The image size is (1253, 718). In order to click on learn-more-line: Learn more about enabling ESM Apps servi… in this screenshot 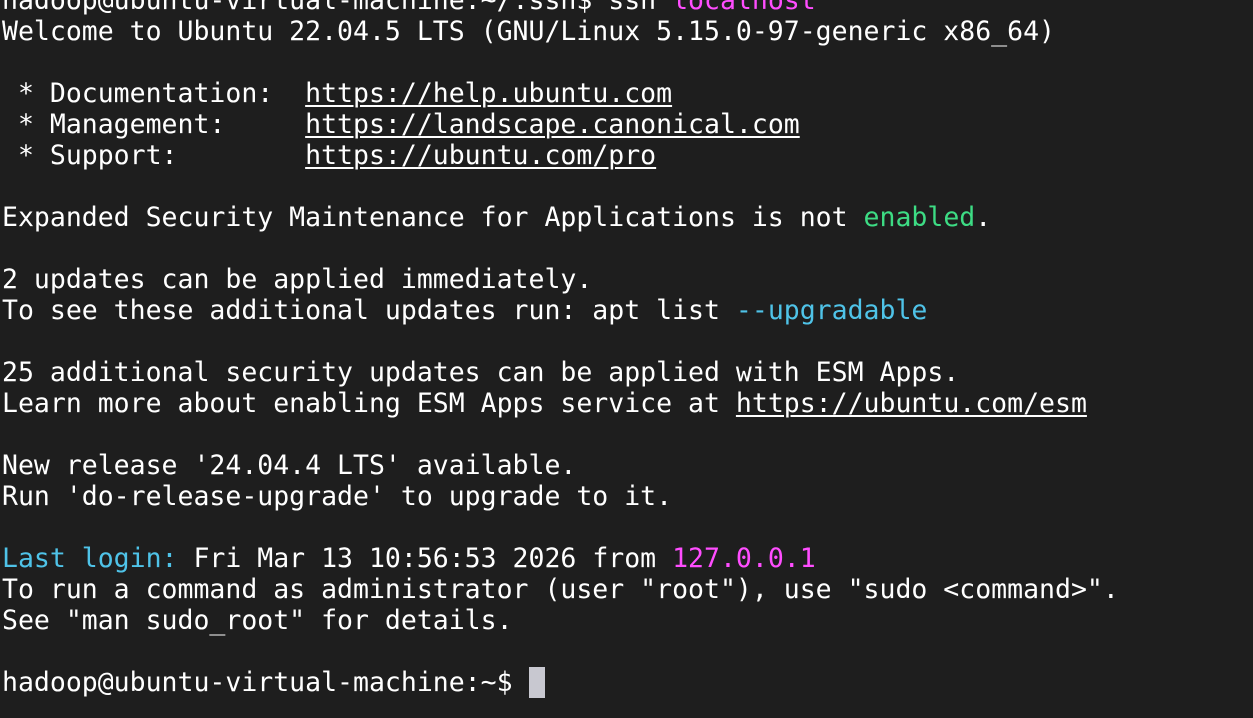, I will do `click(627, 403)`.